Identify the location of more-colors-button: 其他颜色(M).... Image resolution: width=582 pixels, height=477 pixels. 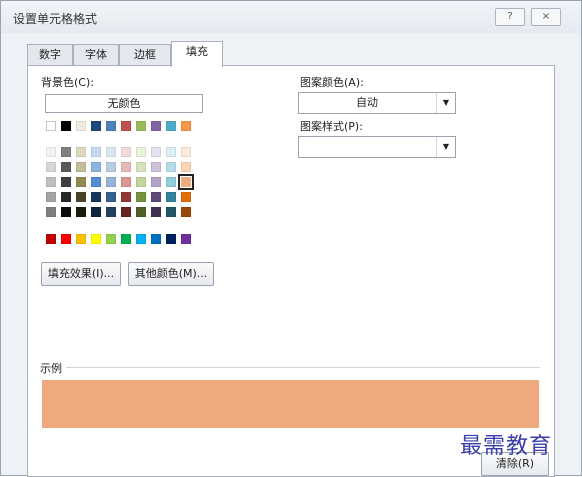
(171, 274).